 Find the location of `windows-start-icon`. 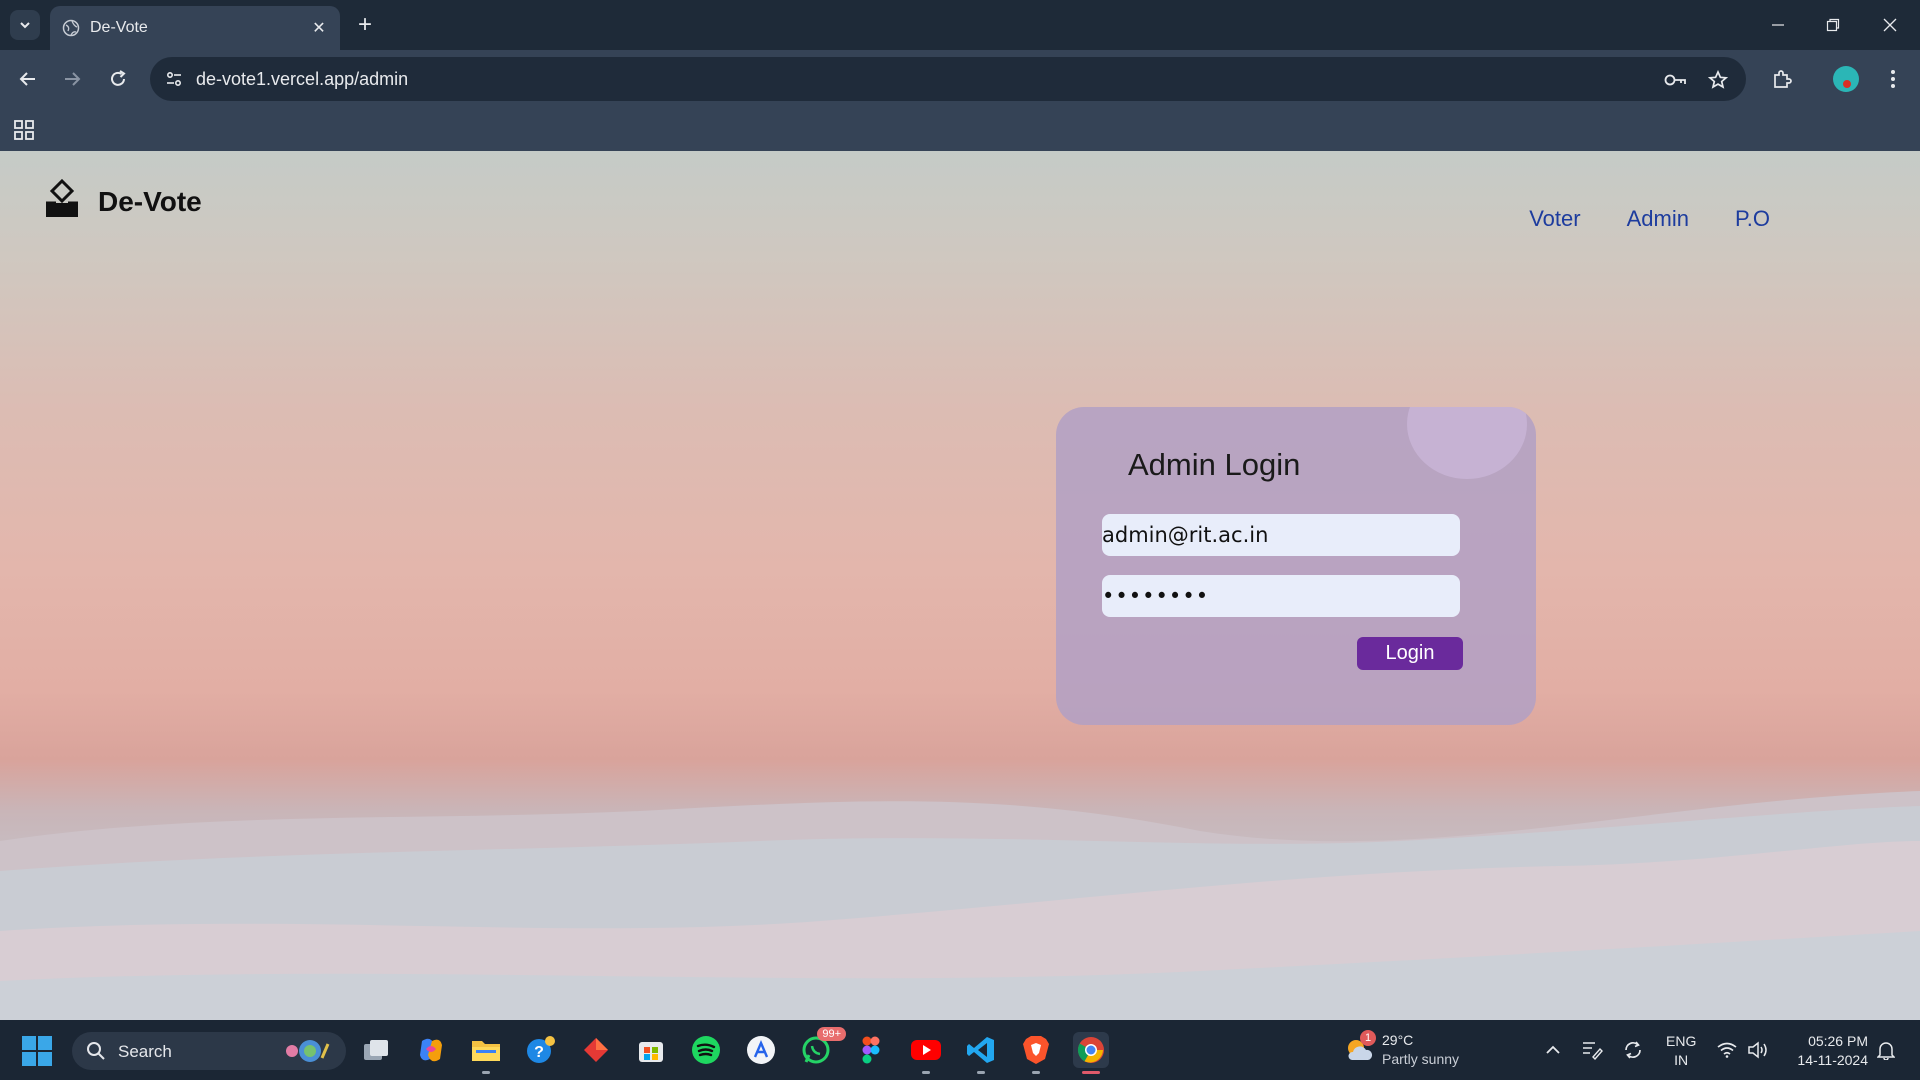

windows-start-icon is located at coordinates (37, 1051).